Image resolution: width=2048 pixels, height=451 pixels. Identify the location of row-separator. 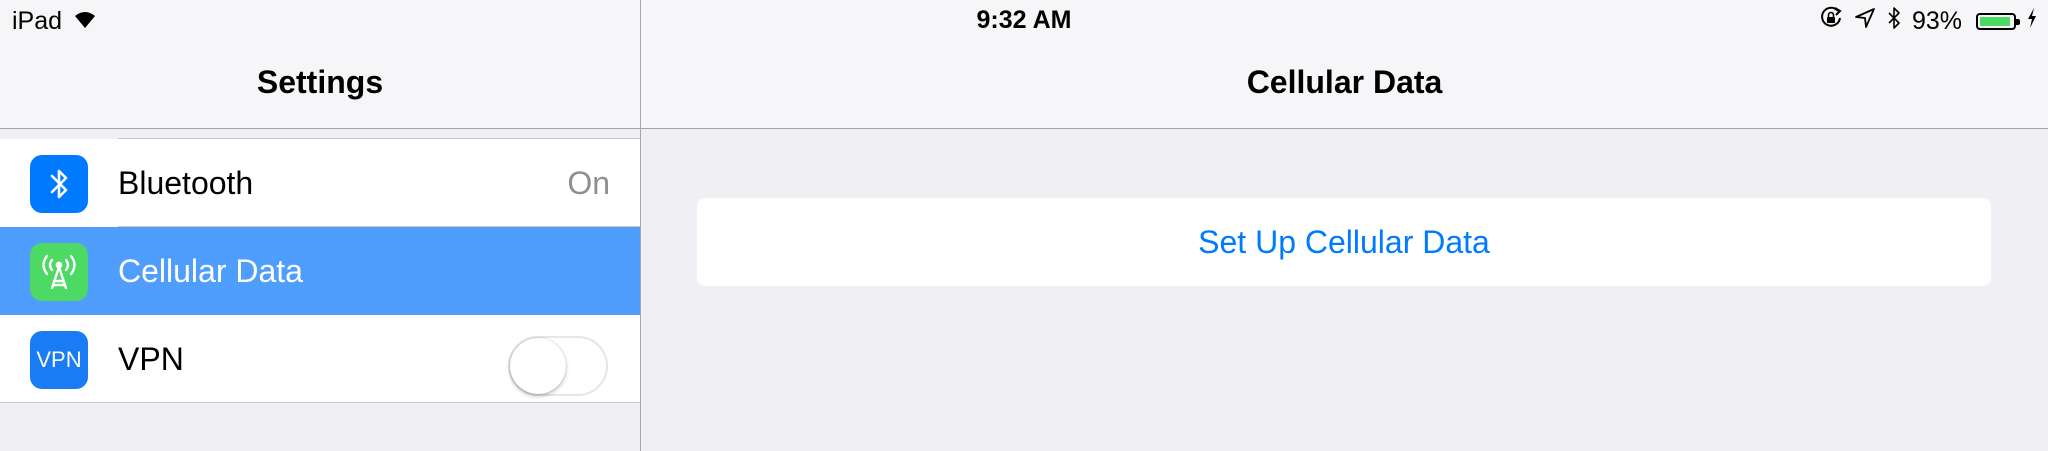
(320, 402).